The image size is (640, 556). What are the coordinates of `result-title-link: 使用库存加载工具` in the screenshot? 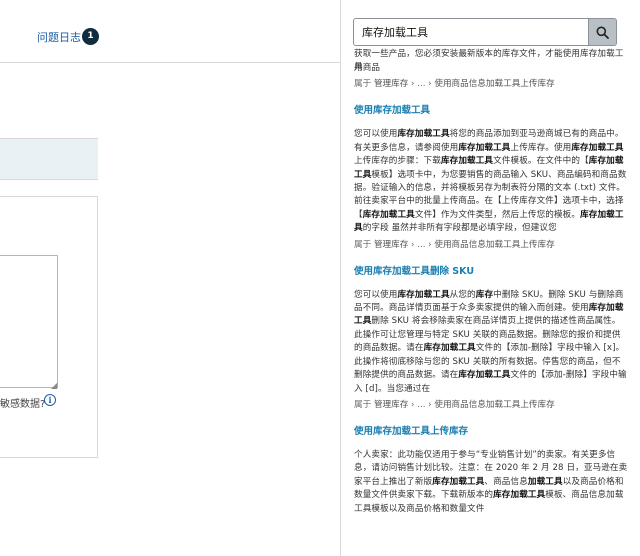 It's located at (491, 111).